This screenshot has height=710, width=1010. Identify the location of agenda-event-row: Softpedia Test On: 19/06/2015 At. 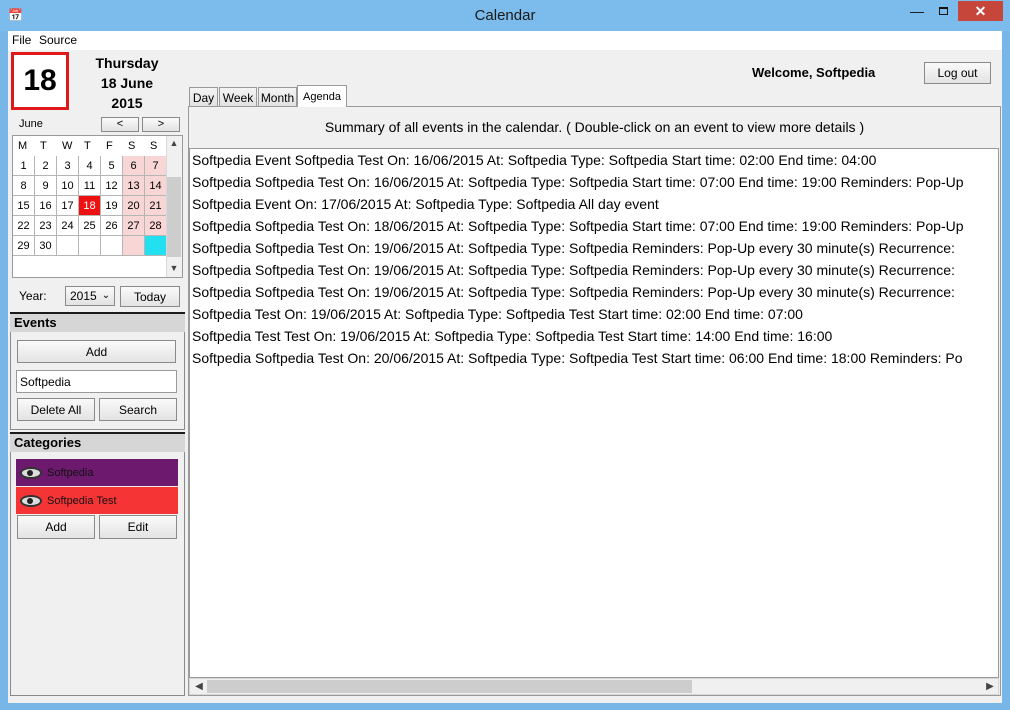
(497, 314).